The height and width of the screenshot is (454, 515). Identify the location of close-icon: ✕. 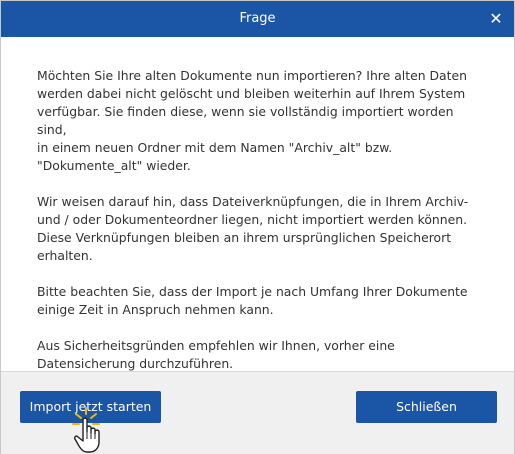
(496, 19).